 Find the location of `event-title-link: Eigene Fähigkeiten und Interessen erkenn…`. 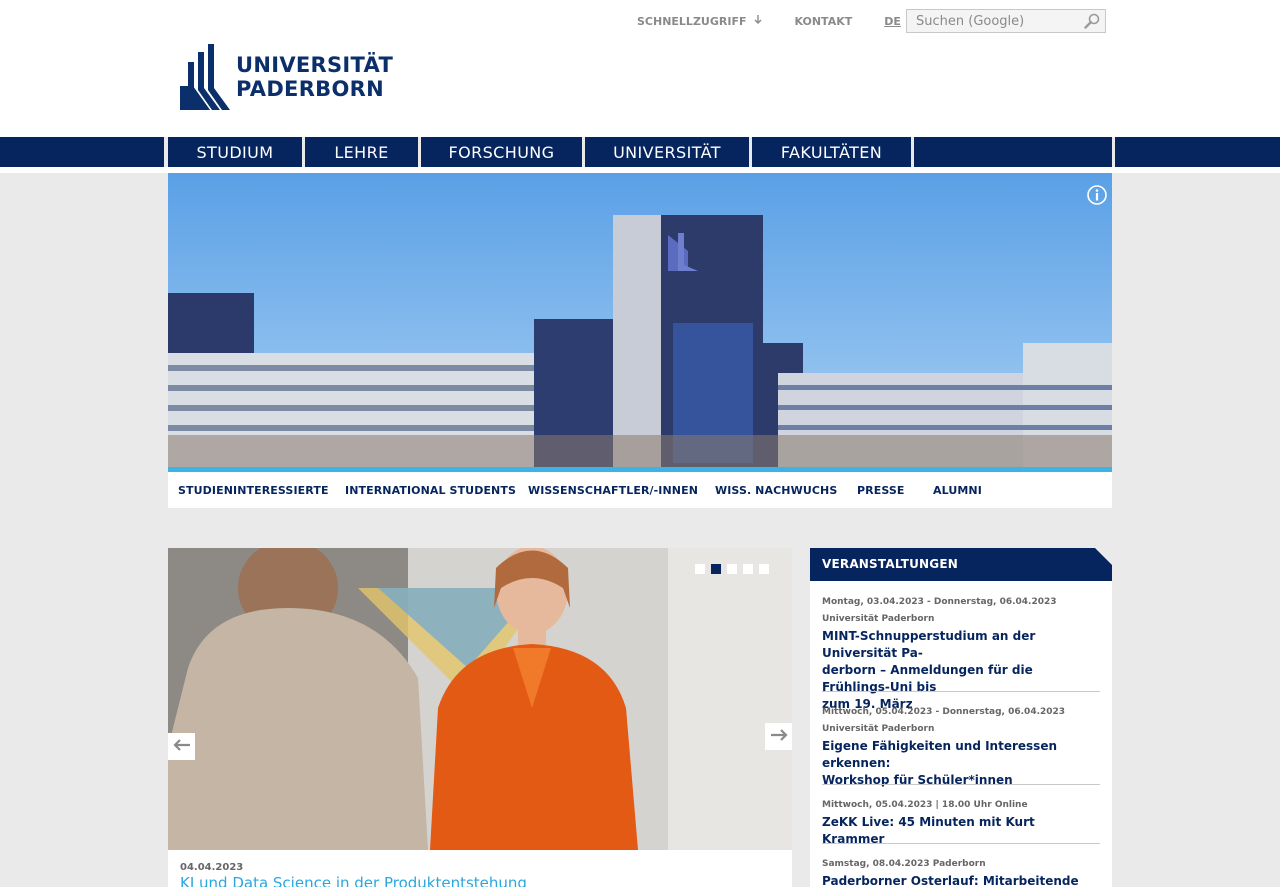

event-title-link: Eigene Fähigkeiten und Interessen erkenn… is located at coordinates (961, 763).